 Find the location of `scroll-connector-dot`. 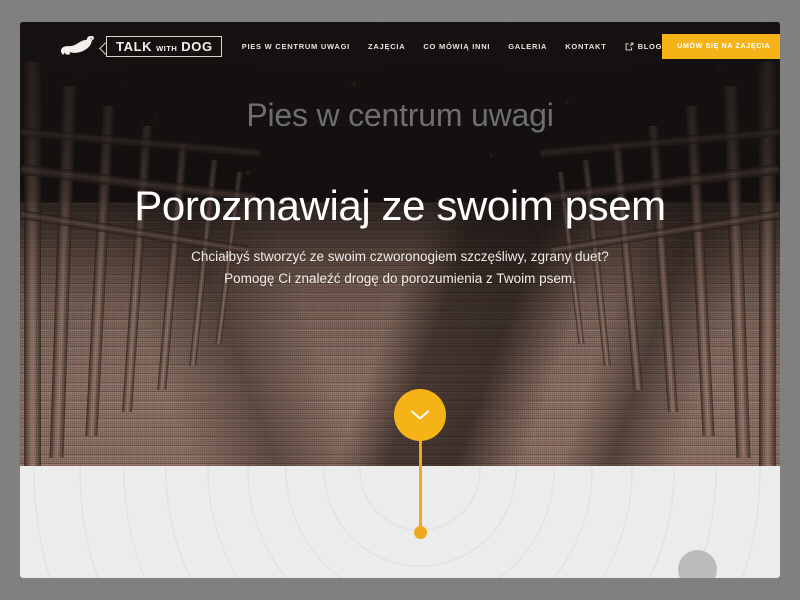

scroll-connector-dot is located at coordinates (420, 532).